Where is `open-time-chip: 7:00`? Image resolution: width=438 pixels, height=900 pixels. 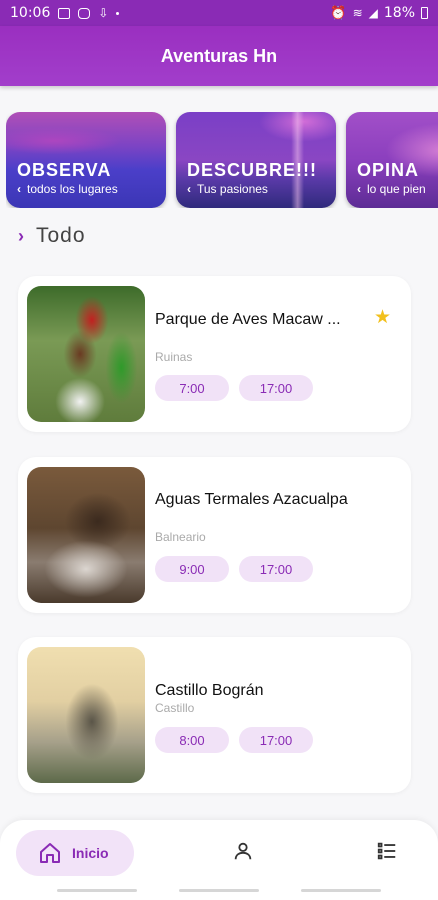
open-time-chip: 7:00 is located at coordinates (192, 388).